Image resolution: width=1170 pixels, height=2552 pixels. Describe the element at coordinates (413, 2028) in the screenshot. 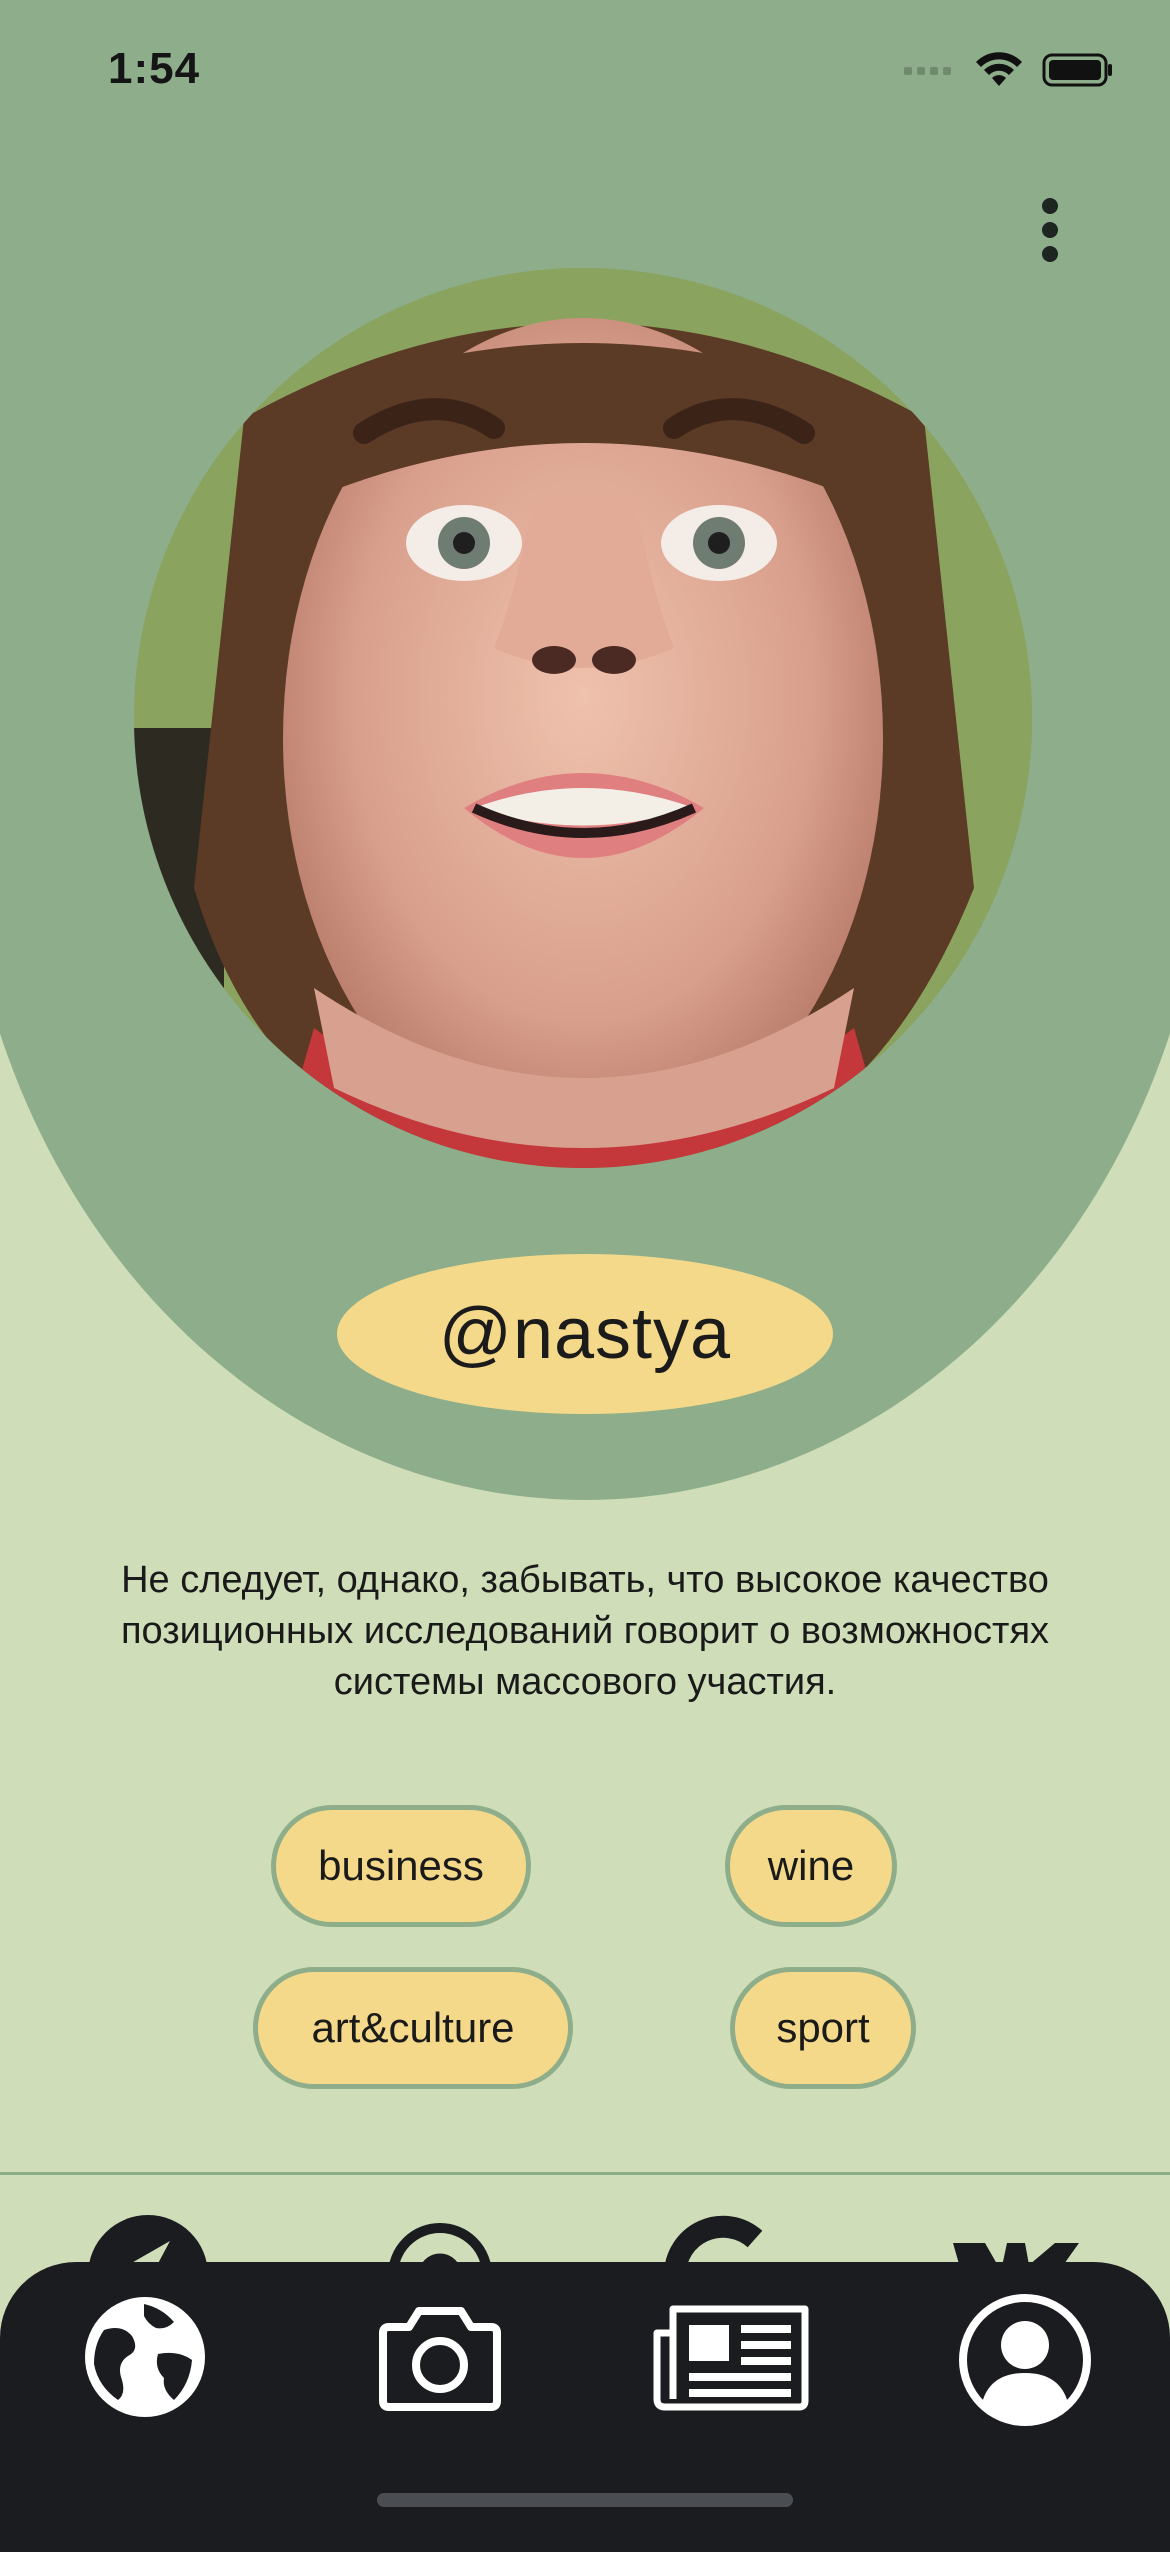

I see `tag-art-culture: art&culture` at that location.